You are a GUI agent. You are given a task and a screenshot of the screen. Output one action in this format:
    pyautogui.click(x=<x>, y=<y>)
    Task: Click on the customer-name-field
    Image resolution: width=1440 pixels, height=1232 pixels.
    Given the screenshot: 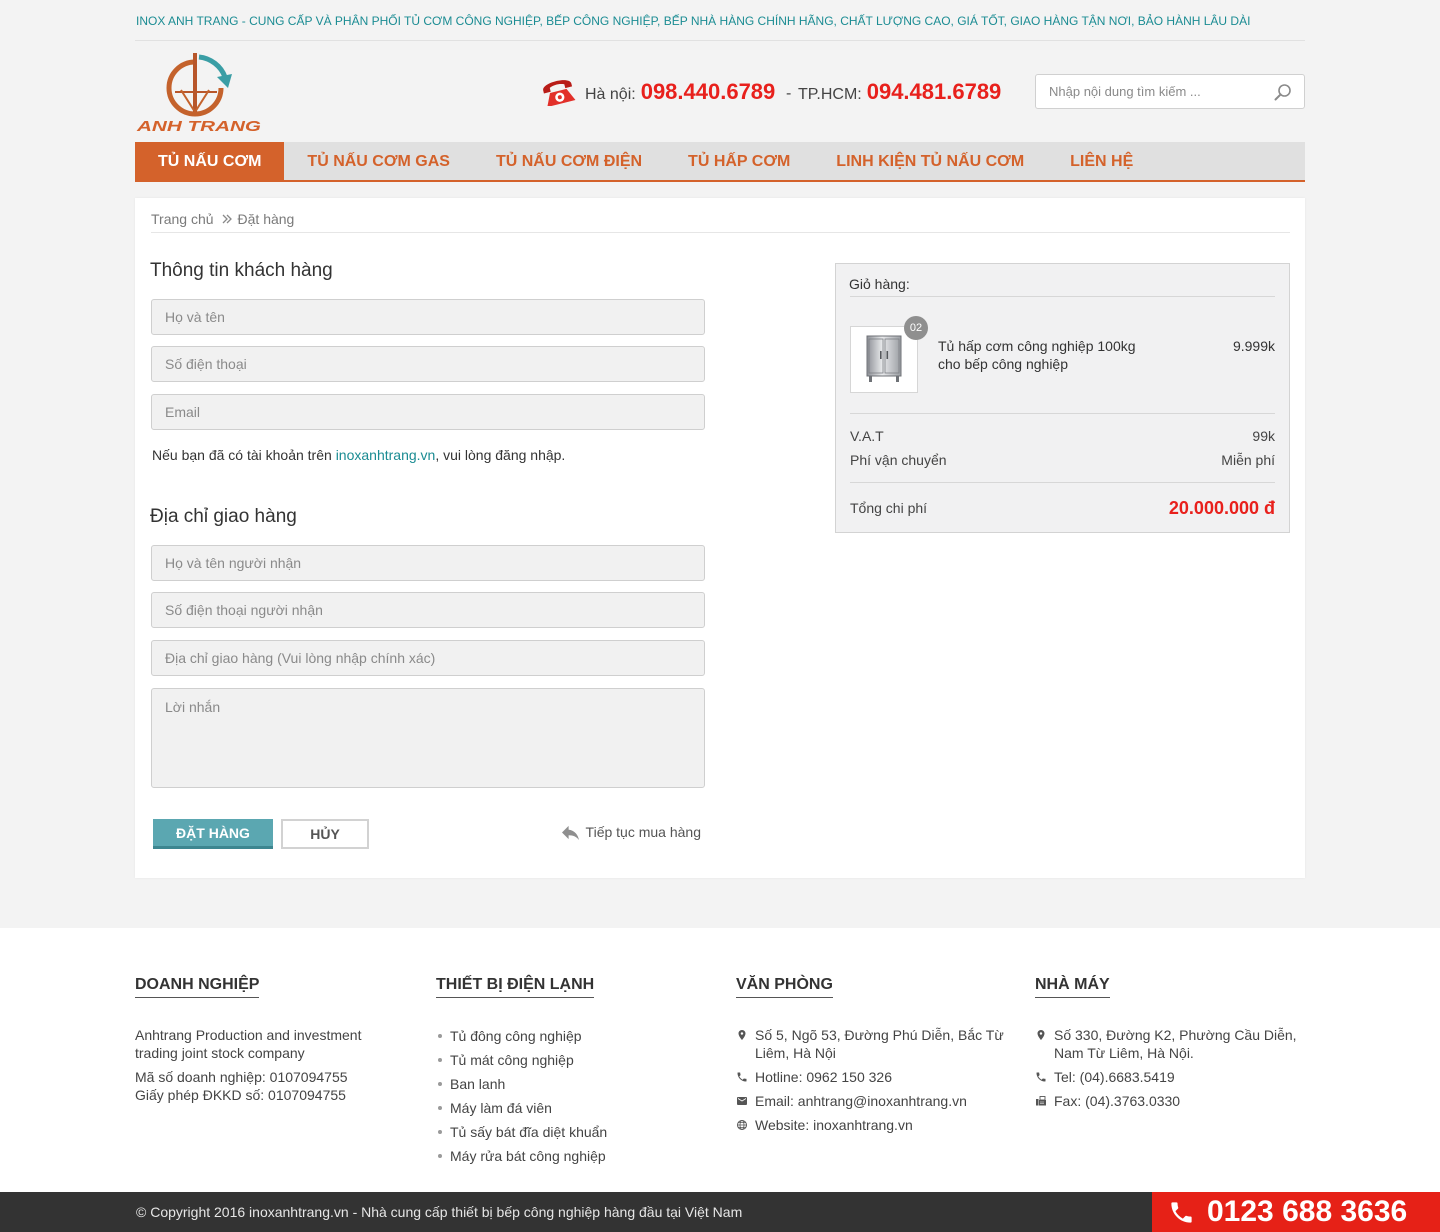 What is the action you would take?
    pyautogui.click(x=428, y=317)
    